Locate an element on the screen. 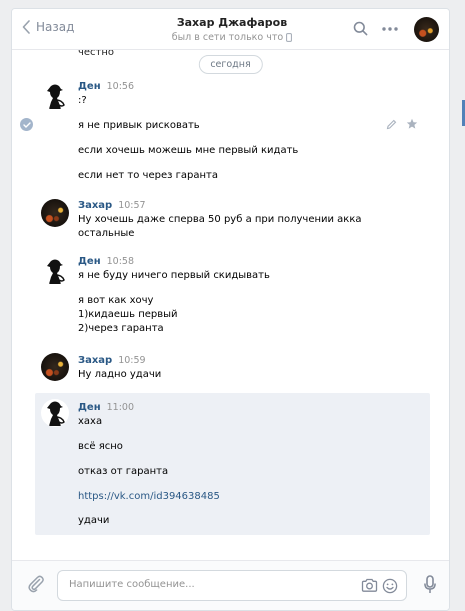  mobile-icon is located at coordinates (289, 37).